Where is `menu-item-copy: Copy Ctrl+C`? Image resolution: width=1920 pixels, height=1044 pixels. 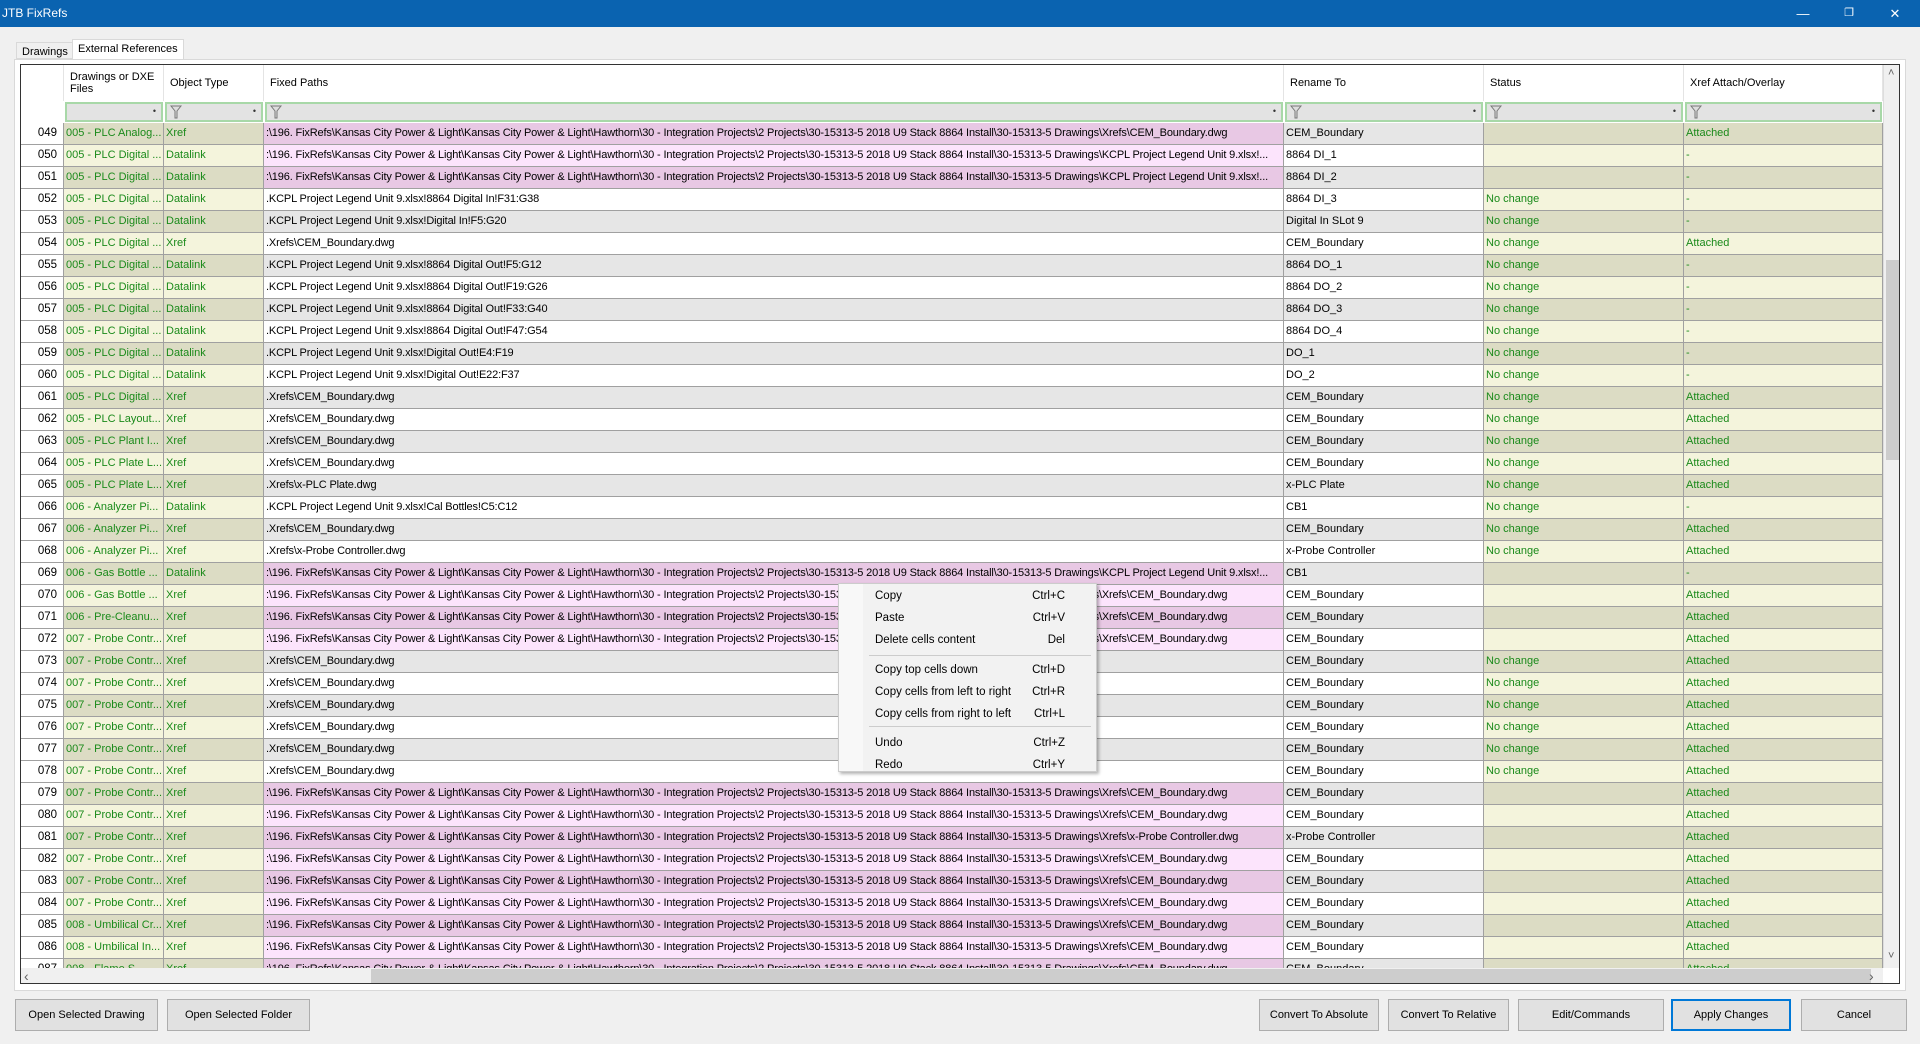 menu-item-copy: Copy Ctrl+C is located at coordinates (968, 596).